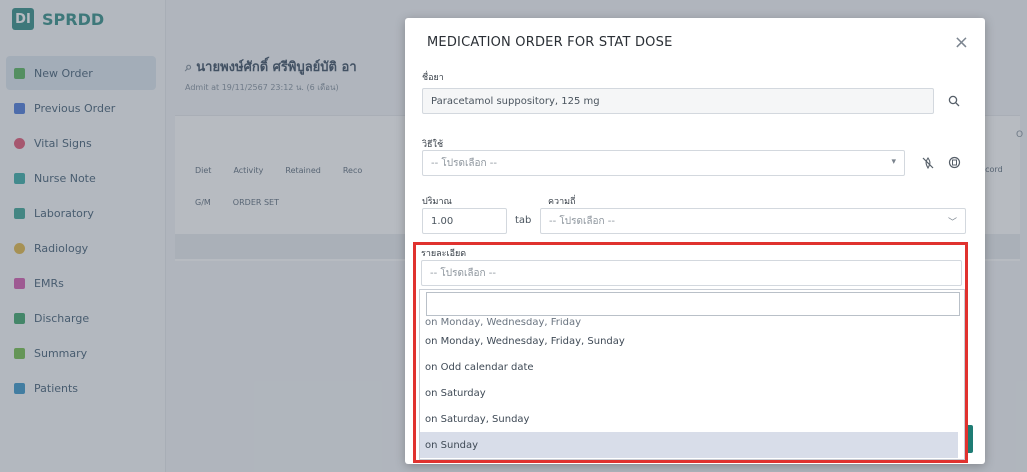 This screenshot has width=1027, height=472. Describe the element at coordinates (523, 220) in the screenshot. I see `amount-unit: tab` at that location.